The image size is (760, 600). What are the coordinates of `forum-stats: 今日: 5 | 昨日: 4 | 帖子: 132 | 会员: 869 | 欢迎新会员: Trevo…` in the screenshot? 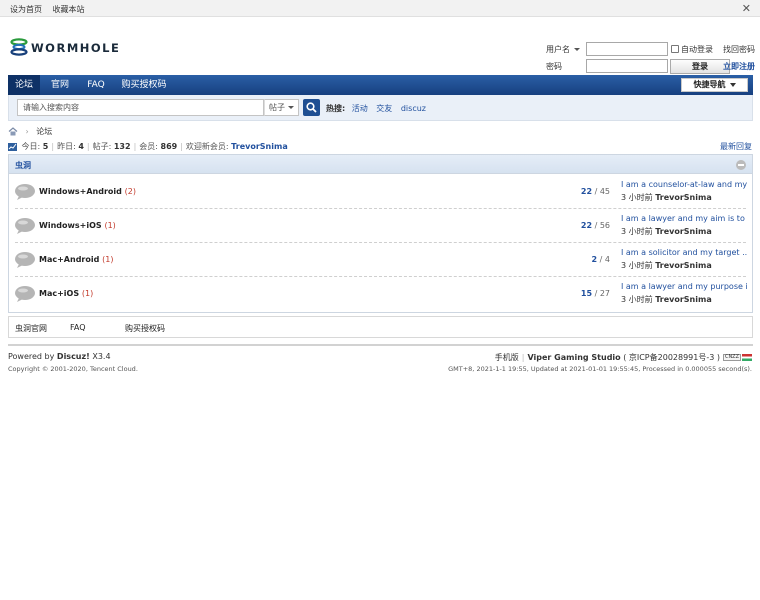 It's located at (148, 146).